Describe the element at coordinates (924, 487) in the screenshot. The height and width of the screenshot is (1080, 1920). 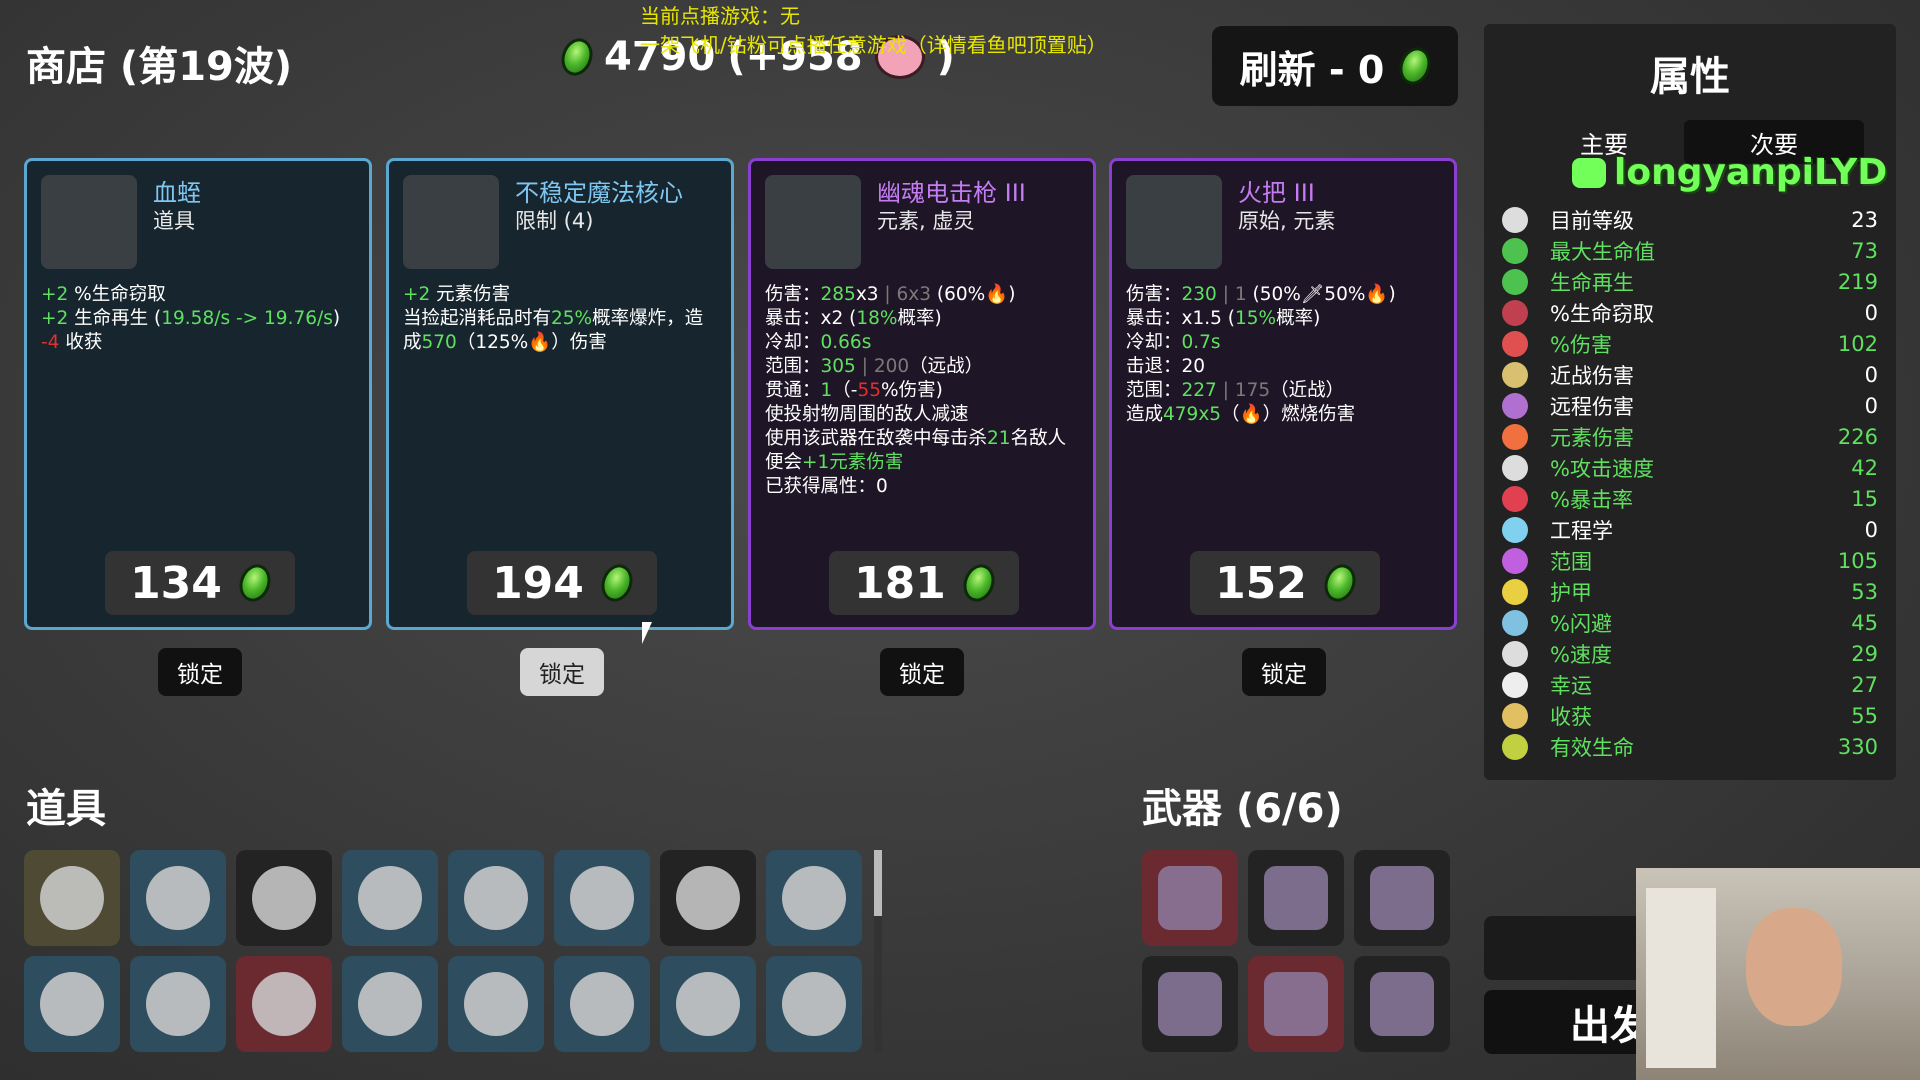
I see `desc-line: 已获得属性：0` at that location.